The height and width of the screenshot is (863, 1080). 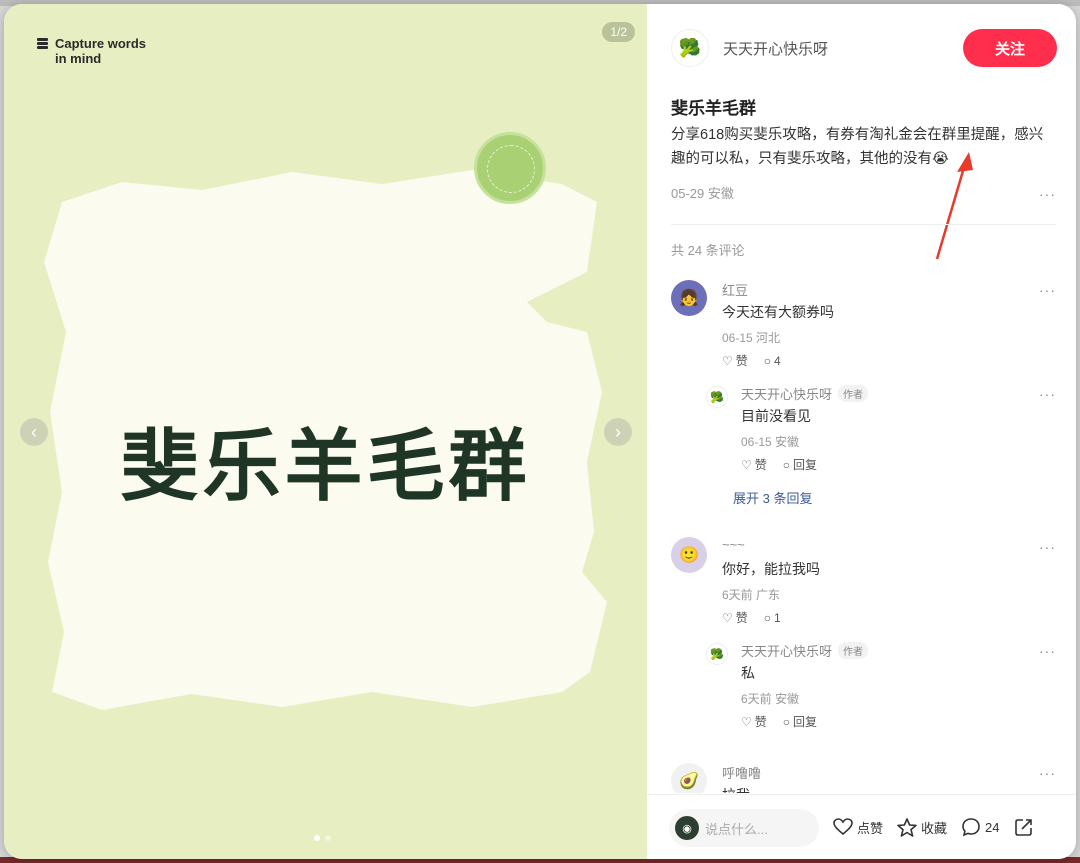 I want to click on user-avatar-icon: ◉, so click(x=687, y=828).